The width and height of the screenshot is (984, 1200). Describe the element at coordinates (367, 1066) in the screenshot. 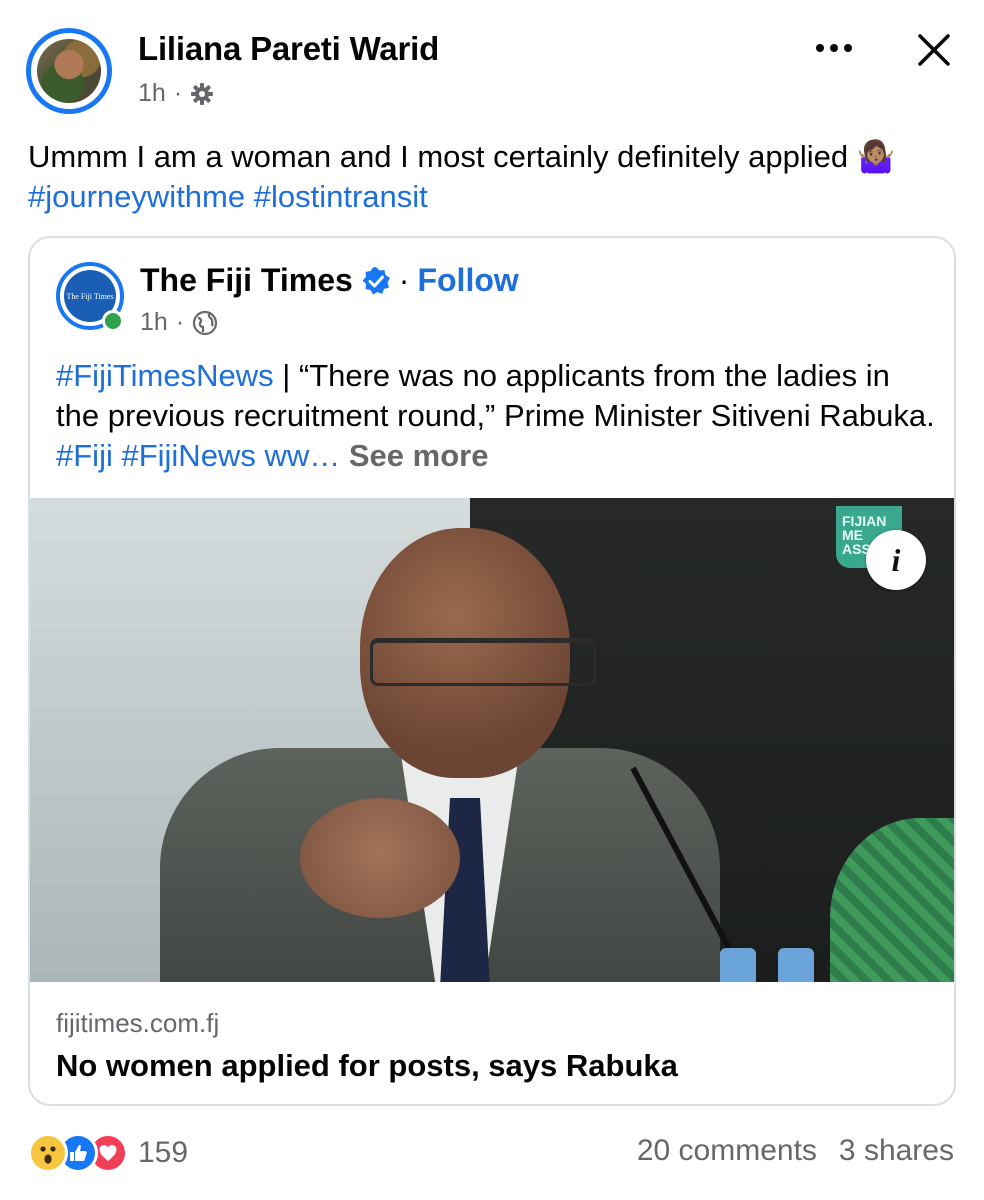

I see `link-title: No women applied for posts, says Rabuka` at that location.